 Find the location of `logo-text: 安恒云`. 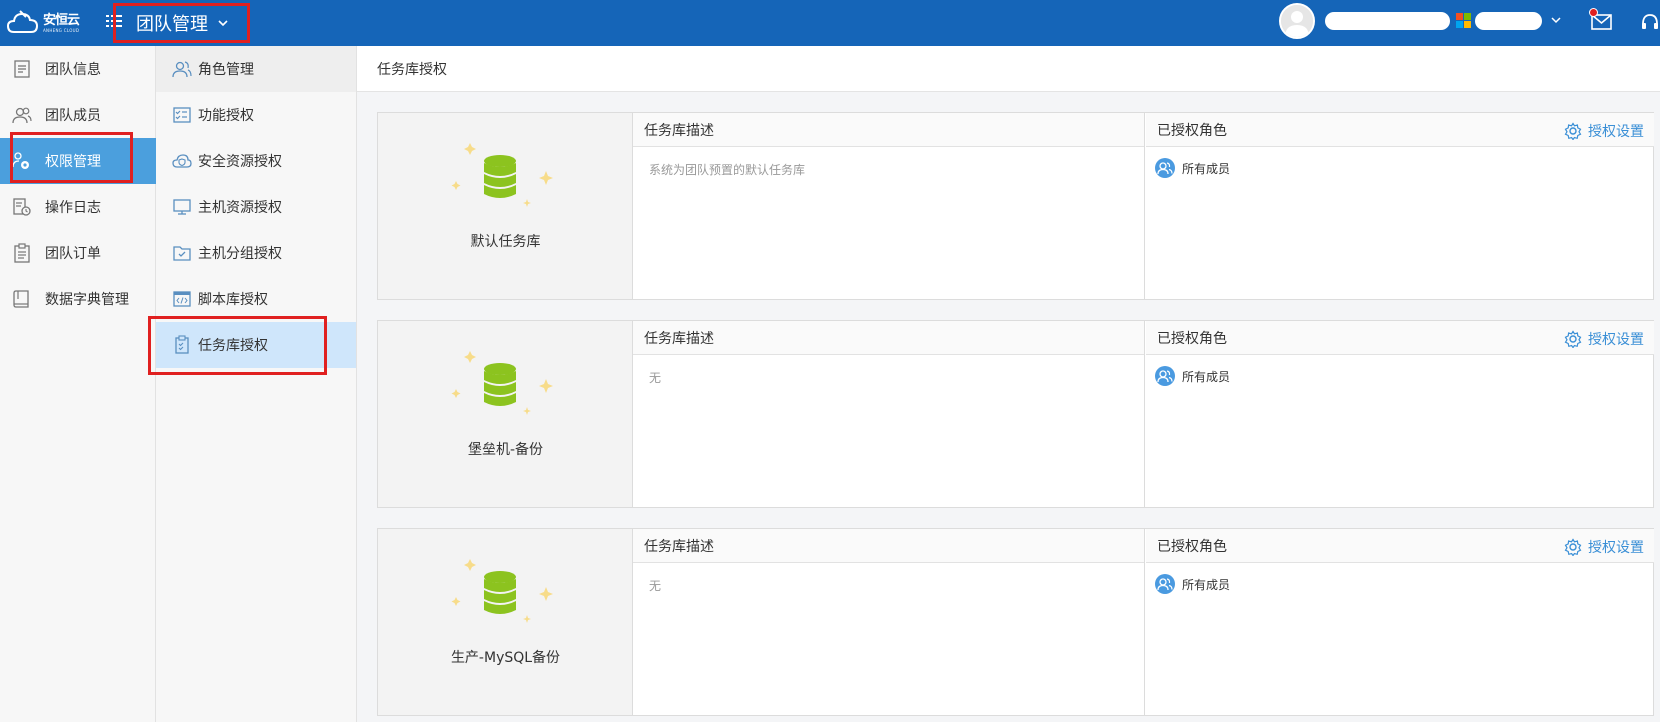

logo-text: 安恒云 is located at coordinates (61, 20).